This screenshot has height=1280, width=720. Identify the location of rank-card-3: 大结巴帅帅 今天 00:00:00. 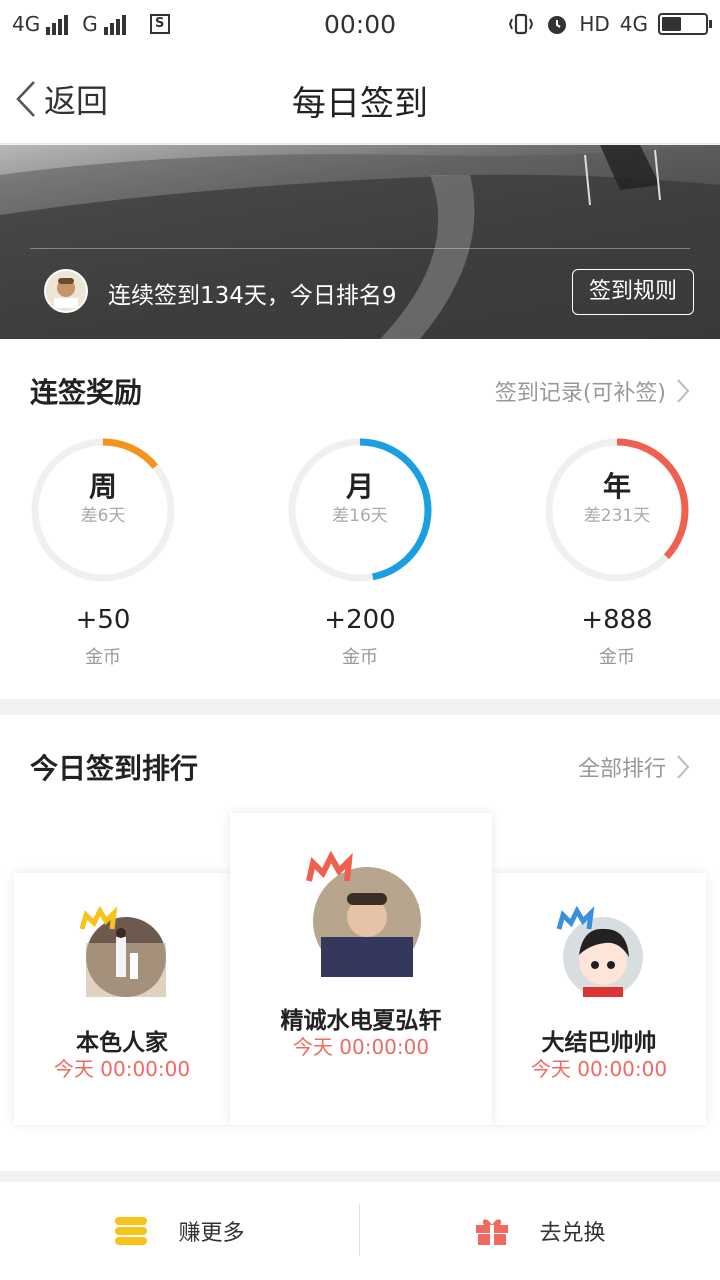
(599, 999).